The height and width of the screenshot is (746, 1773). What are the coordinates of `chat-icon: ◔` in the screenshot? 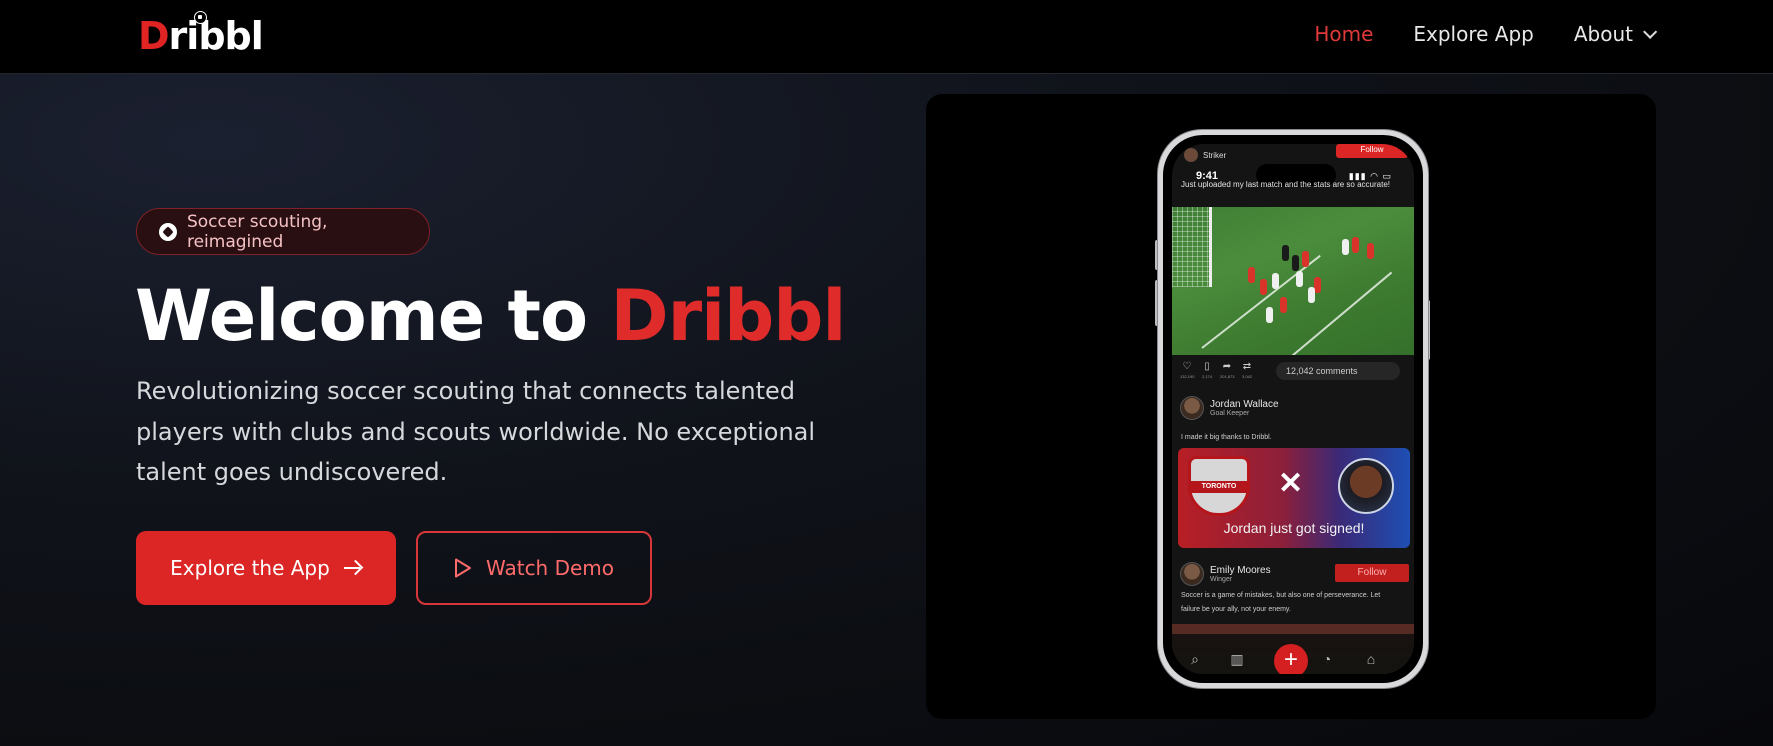 It's located at (1327, 659).